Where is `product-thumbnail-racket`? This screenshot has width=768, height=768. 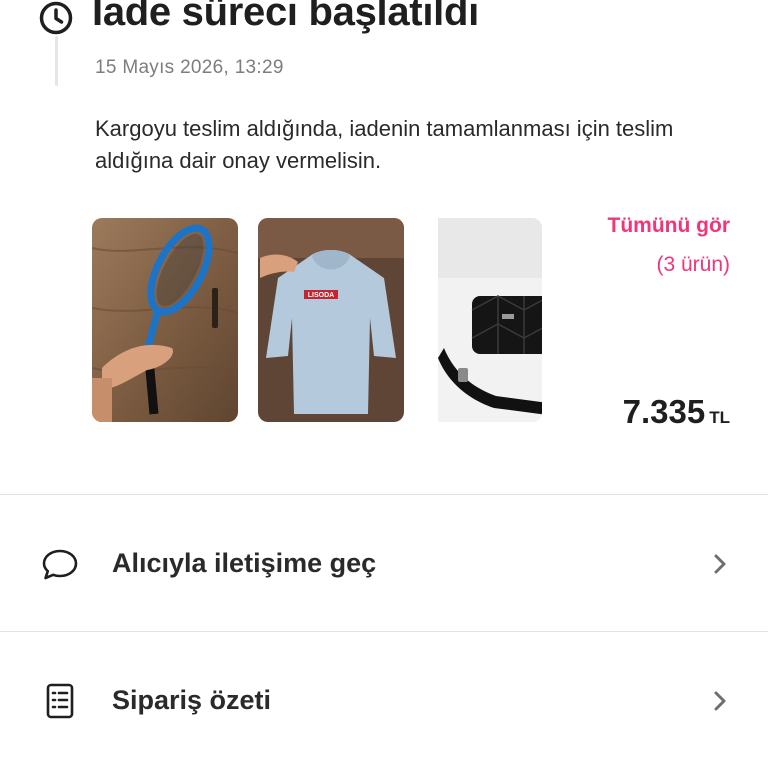
product-thumbnail-racket is located at coordinates (165, 320).